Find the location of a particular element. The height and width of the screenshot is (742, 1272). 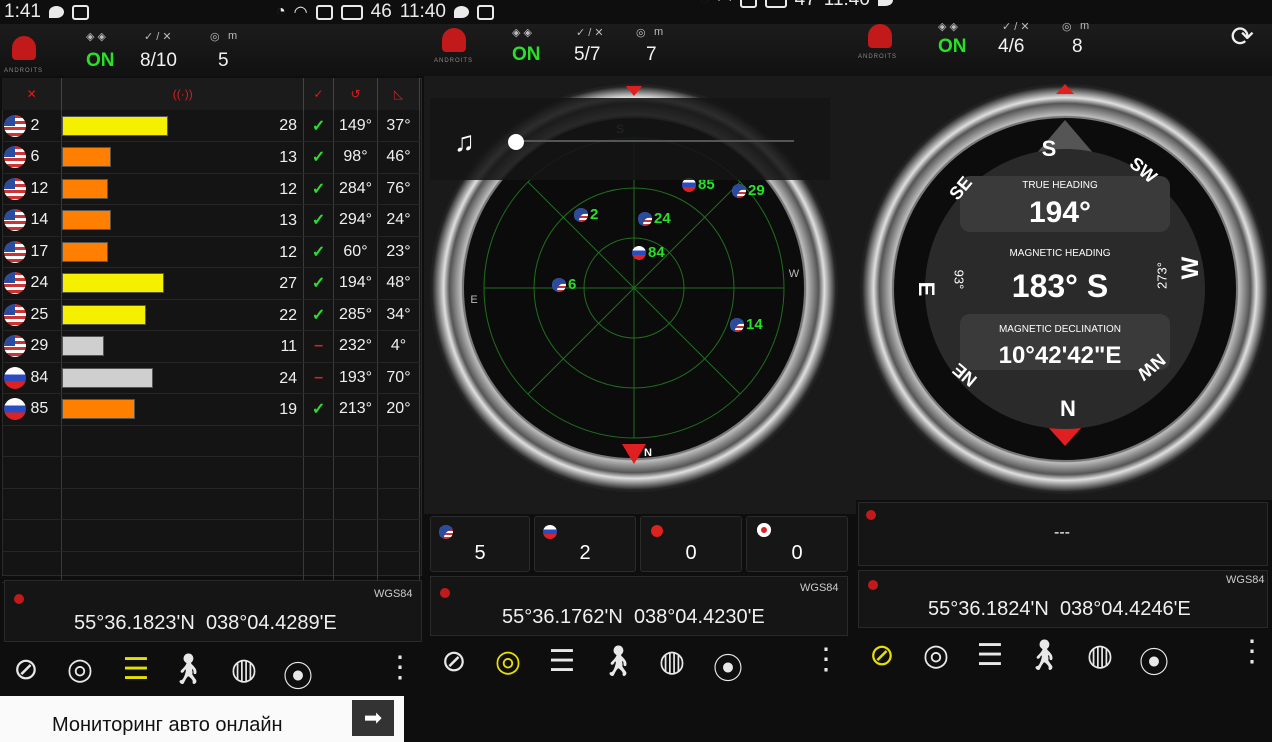

magnetic-heading-label: MAGNETIC HEADING is located at coordinates (1060, 253).